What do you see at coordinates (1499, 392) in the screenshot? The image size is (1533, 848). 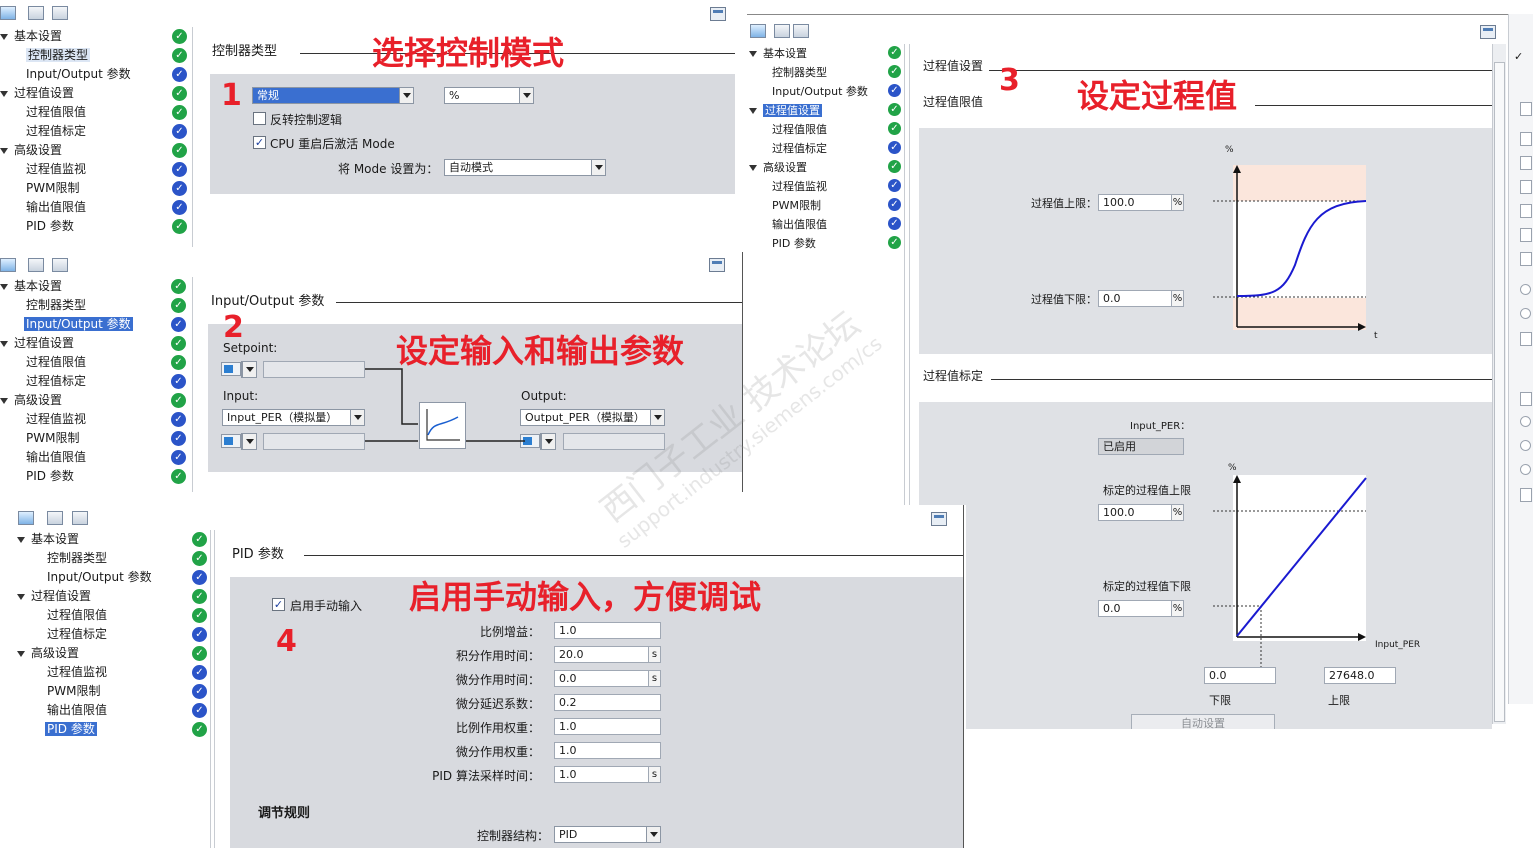 I see `scrollbar-thumb` at bounding box center [1499, 392].